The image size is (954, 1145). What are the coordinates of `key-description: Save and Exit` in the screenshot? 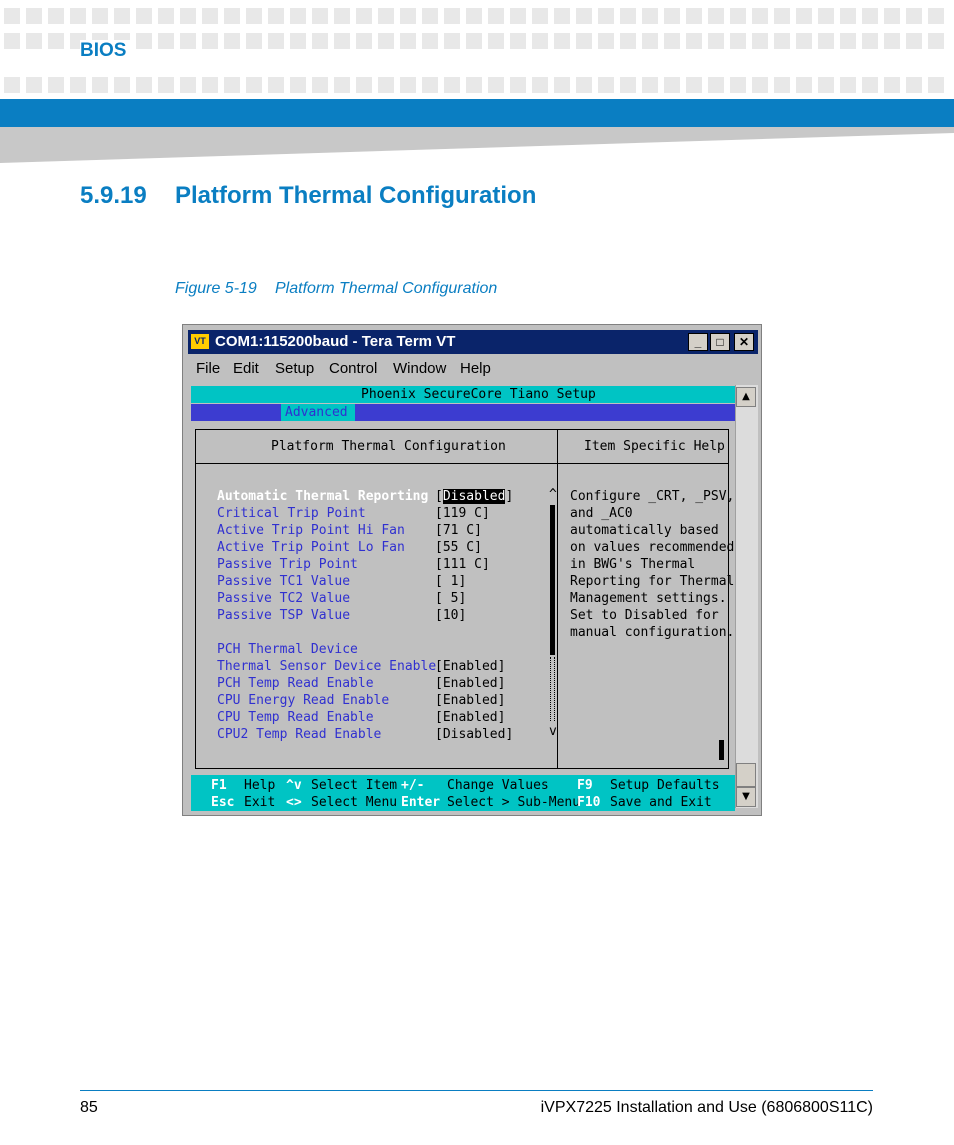 It's located at (661, 802).